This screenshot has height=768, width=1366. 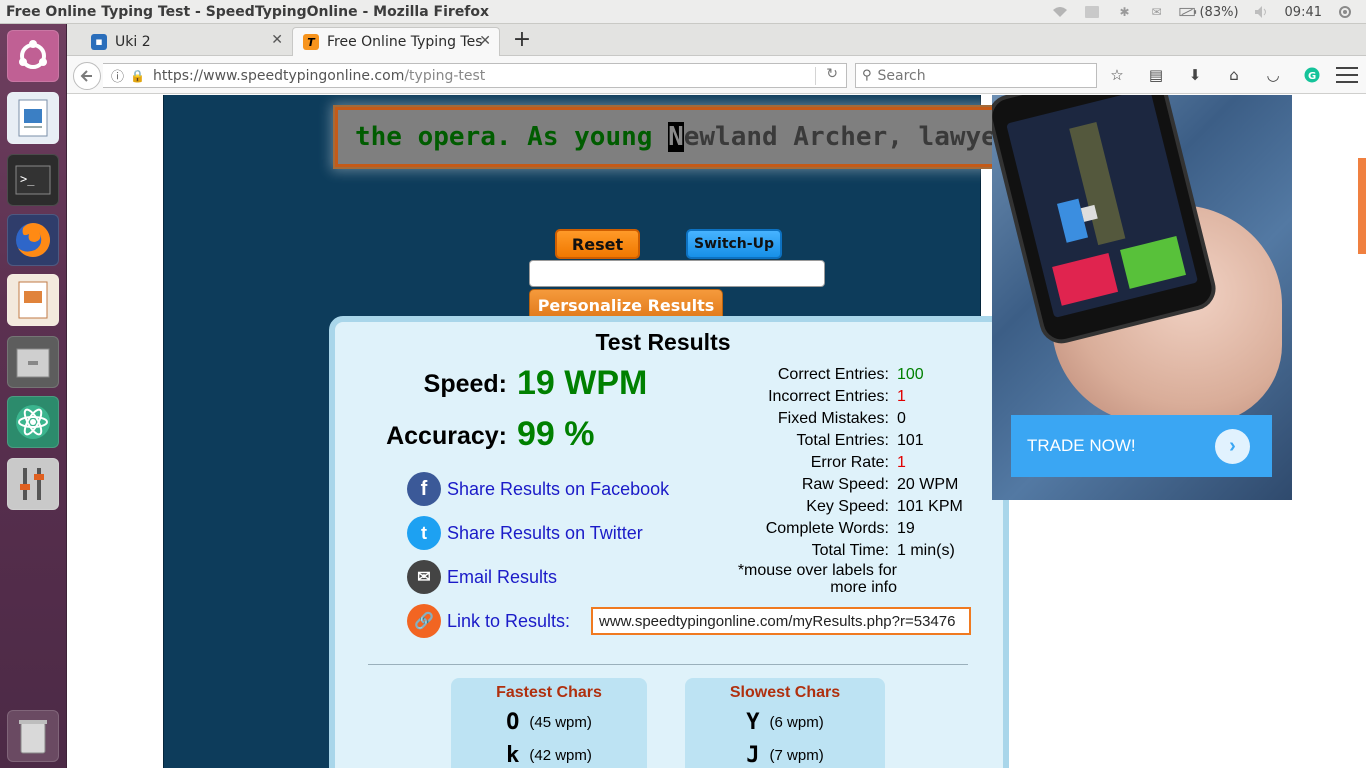 I want to click on new-tab-button: +, so click(x=522, y=40).